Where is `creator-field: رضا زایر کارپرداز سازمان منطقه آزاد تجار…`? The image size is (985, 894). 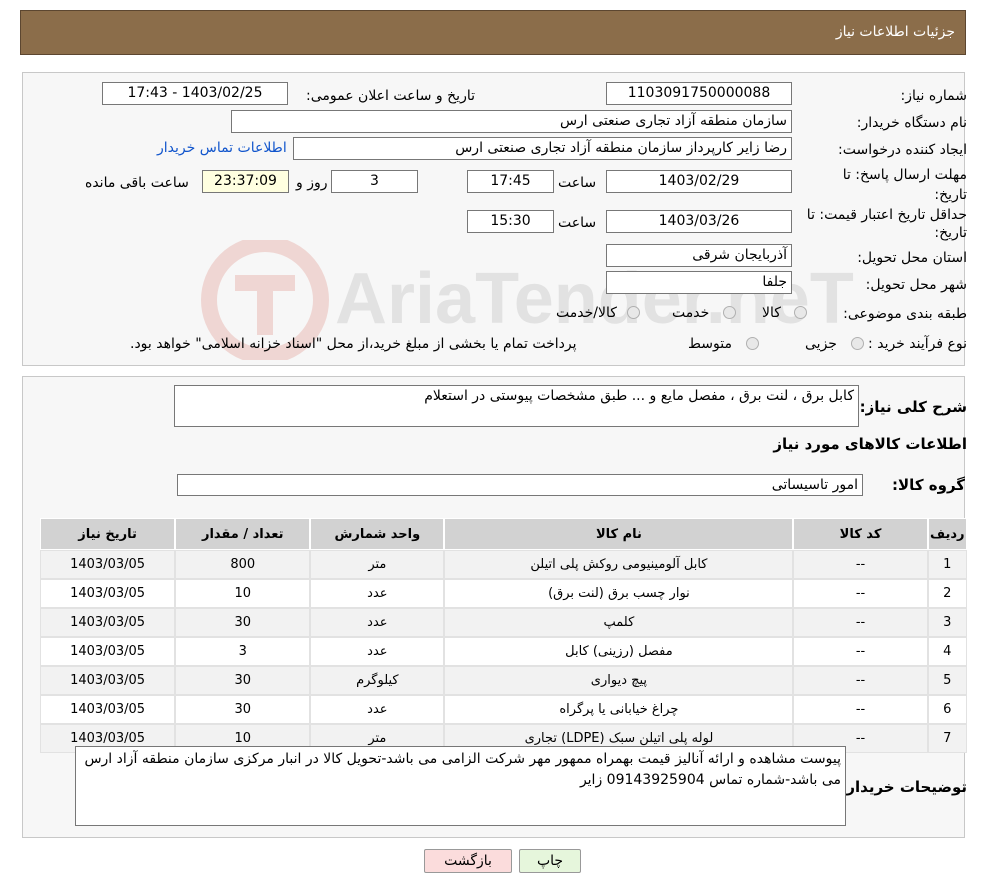
creator-field: رضا زایر کارپرداز سازمان منطقه آزاد تجار… is located at coordinates (542, 148).